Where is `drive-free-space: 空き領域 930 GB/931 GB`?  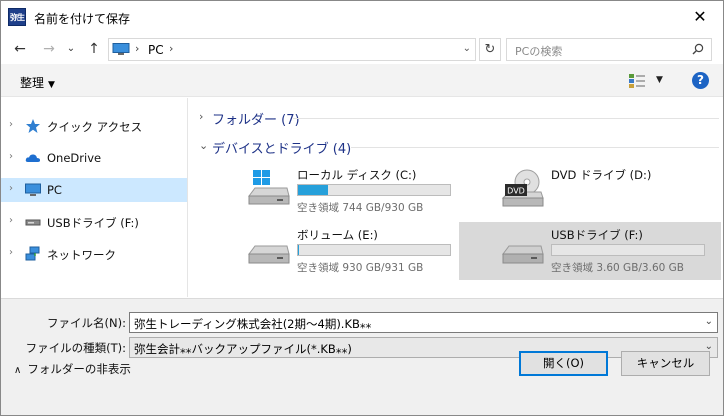 drive-free-space: 空き領域 930 GB/931 GB is located at coordinates (360, 268).